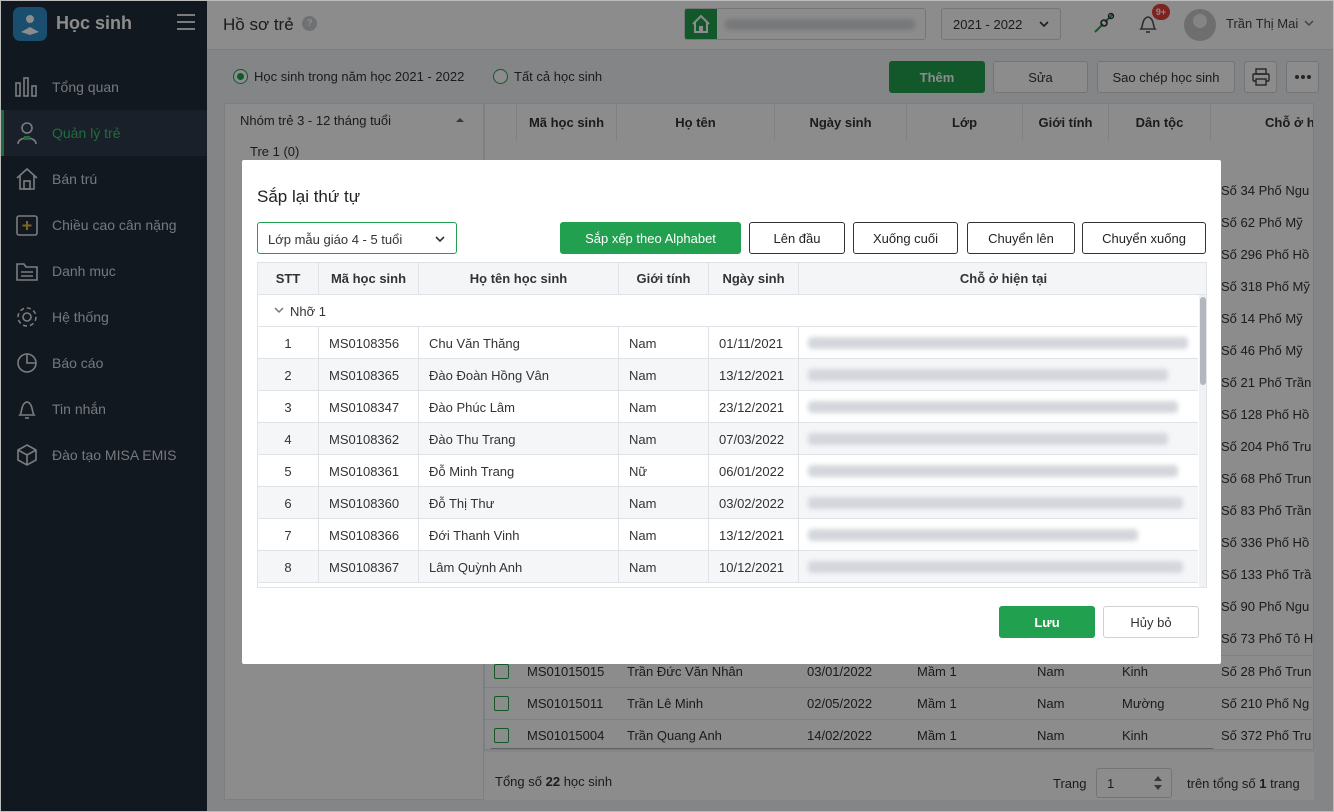 The height and width of the screenshot is (812, 1334). I want to click on group-label: Nhỡ 1, so click(308, 311).